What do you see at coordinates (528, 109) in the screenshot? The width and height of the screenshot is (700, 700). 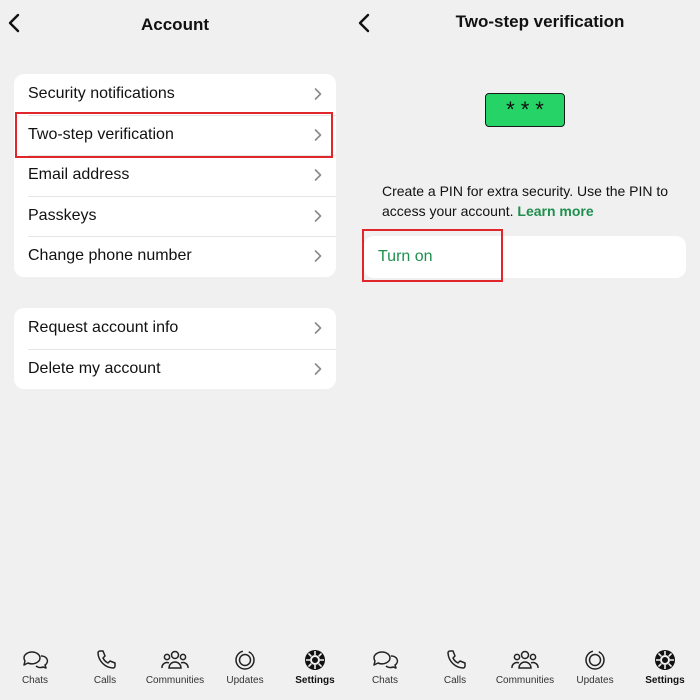 I see `pin-mask: ***` at bounding box center [528, 109].